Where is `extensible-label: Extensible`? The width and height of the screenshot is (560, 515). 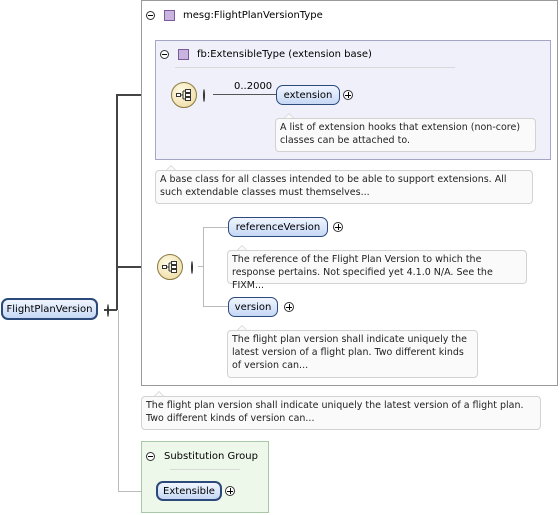 extensible-label: Extensible is located at coordinates (189, 491).